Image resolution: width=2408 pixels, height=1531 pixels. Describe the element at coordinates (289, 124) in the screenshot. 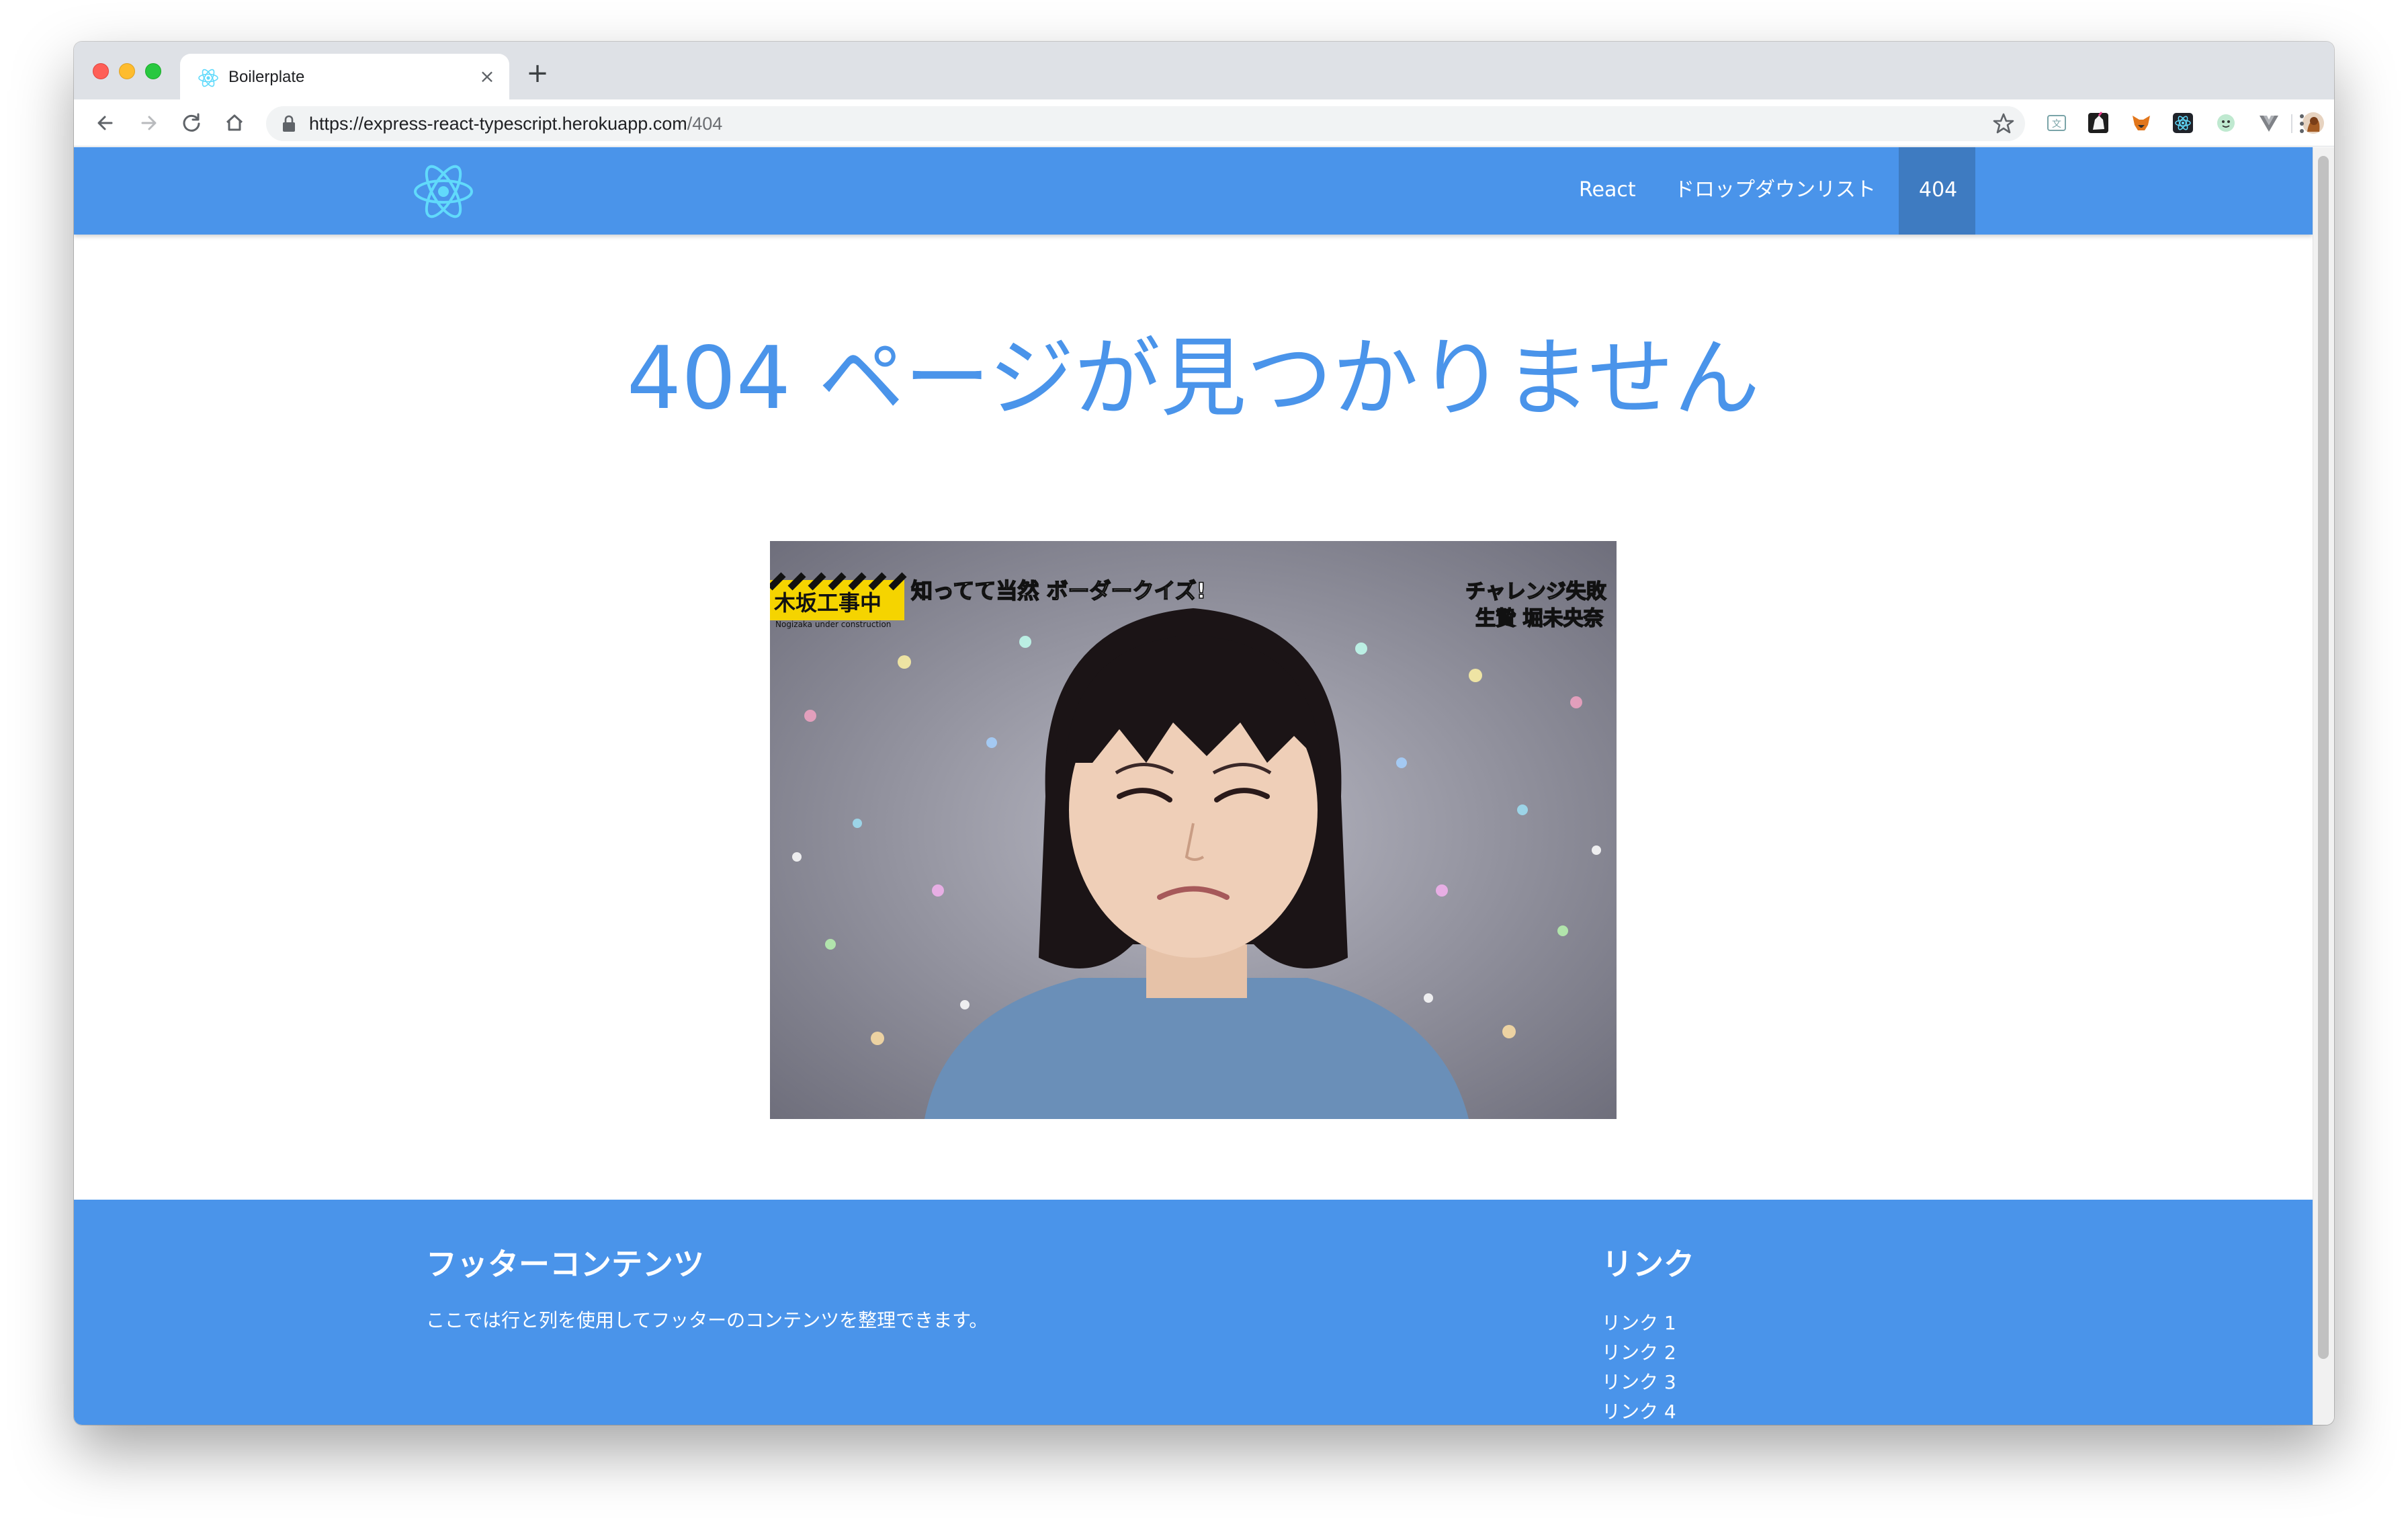

I see `lock-icon` at that location.